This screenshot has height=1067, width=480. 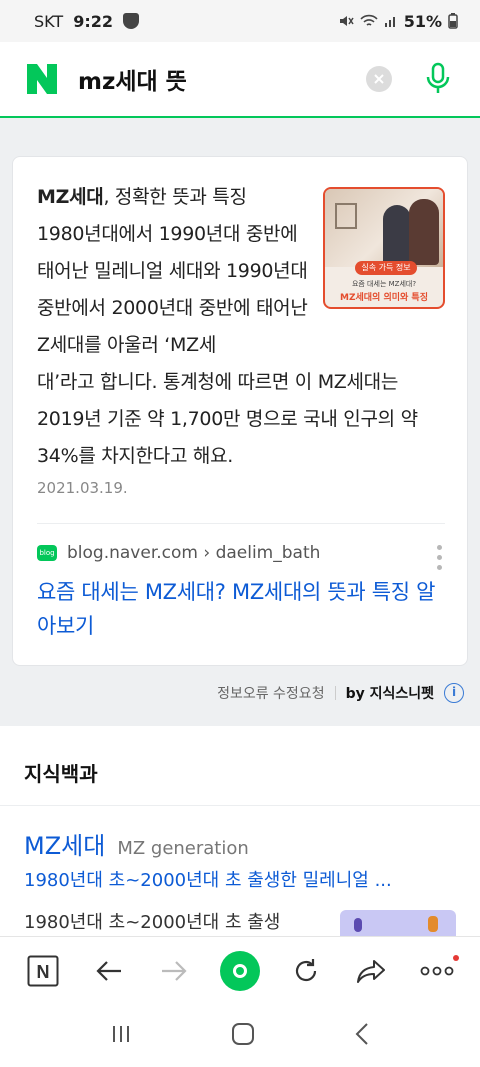 I want to click on section-title: 지식백과, so click(x=61, y=774).